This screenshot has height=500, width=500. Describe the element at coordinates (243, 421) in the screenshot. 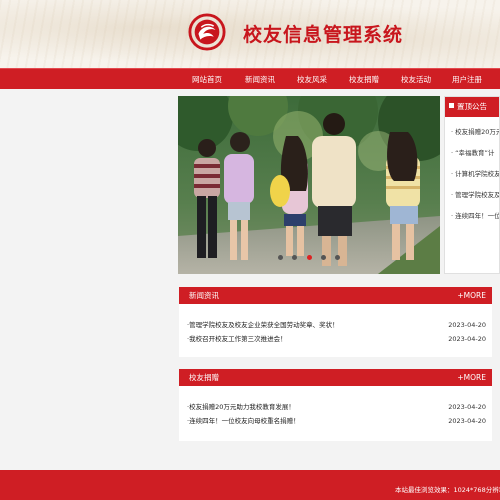

I see `donation-row-title: ·连续四年！一位校友向母校重名捐赠！` at that location.